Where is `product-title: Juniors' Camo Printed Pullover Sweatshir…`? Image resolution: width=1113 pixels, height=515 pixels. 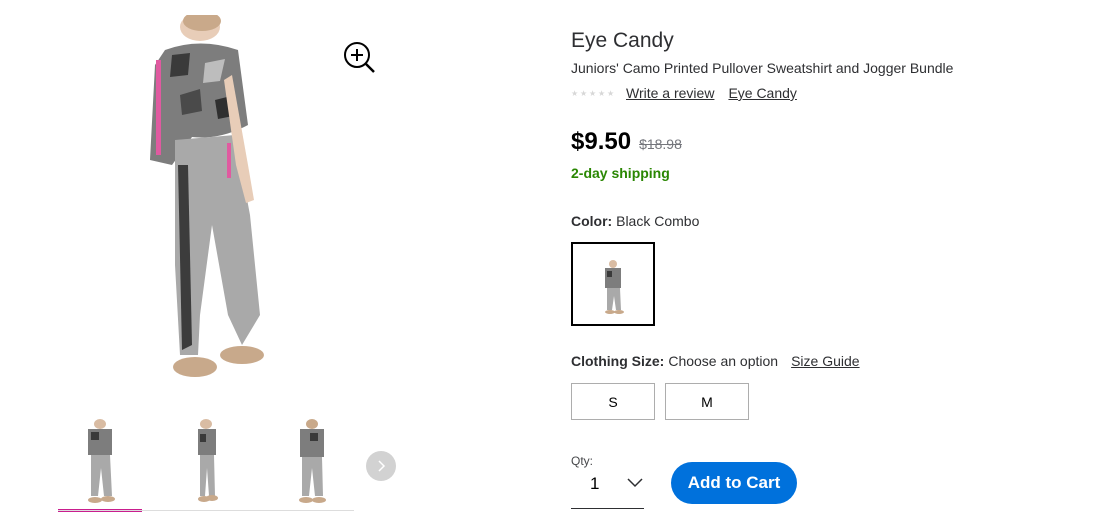 product-title: Juniors' Camo Printed Pullover Sweatshir… is located at coordinates (762, 68).